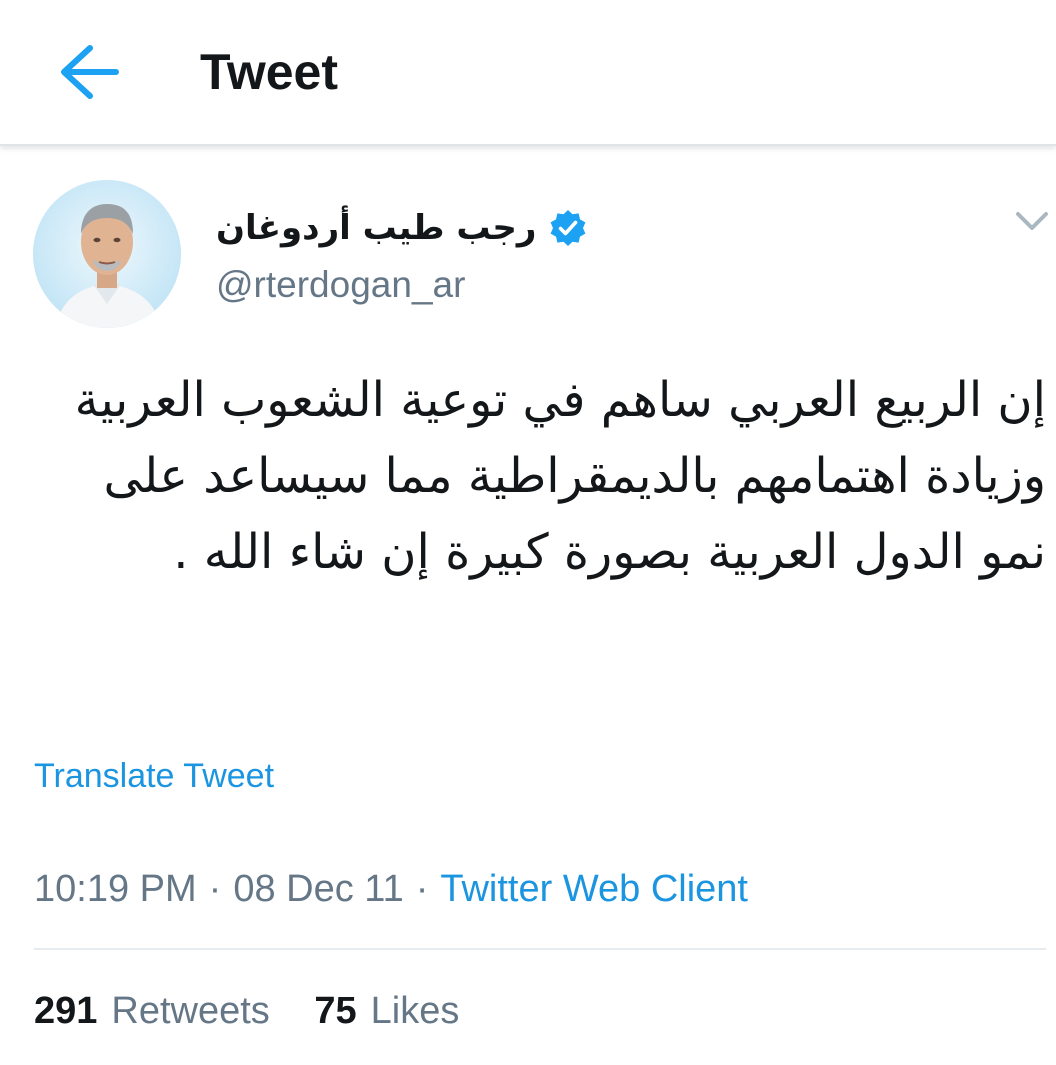 The height and width of the screenshot is (1065, 1056). I want to click on retweets-stat: 291 Retweets, so click(152, 1011).